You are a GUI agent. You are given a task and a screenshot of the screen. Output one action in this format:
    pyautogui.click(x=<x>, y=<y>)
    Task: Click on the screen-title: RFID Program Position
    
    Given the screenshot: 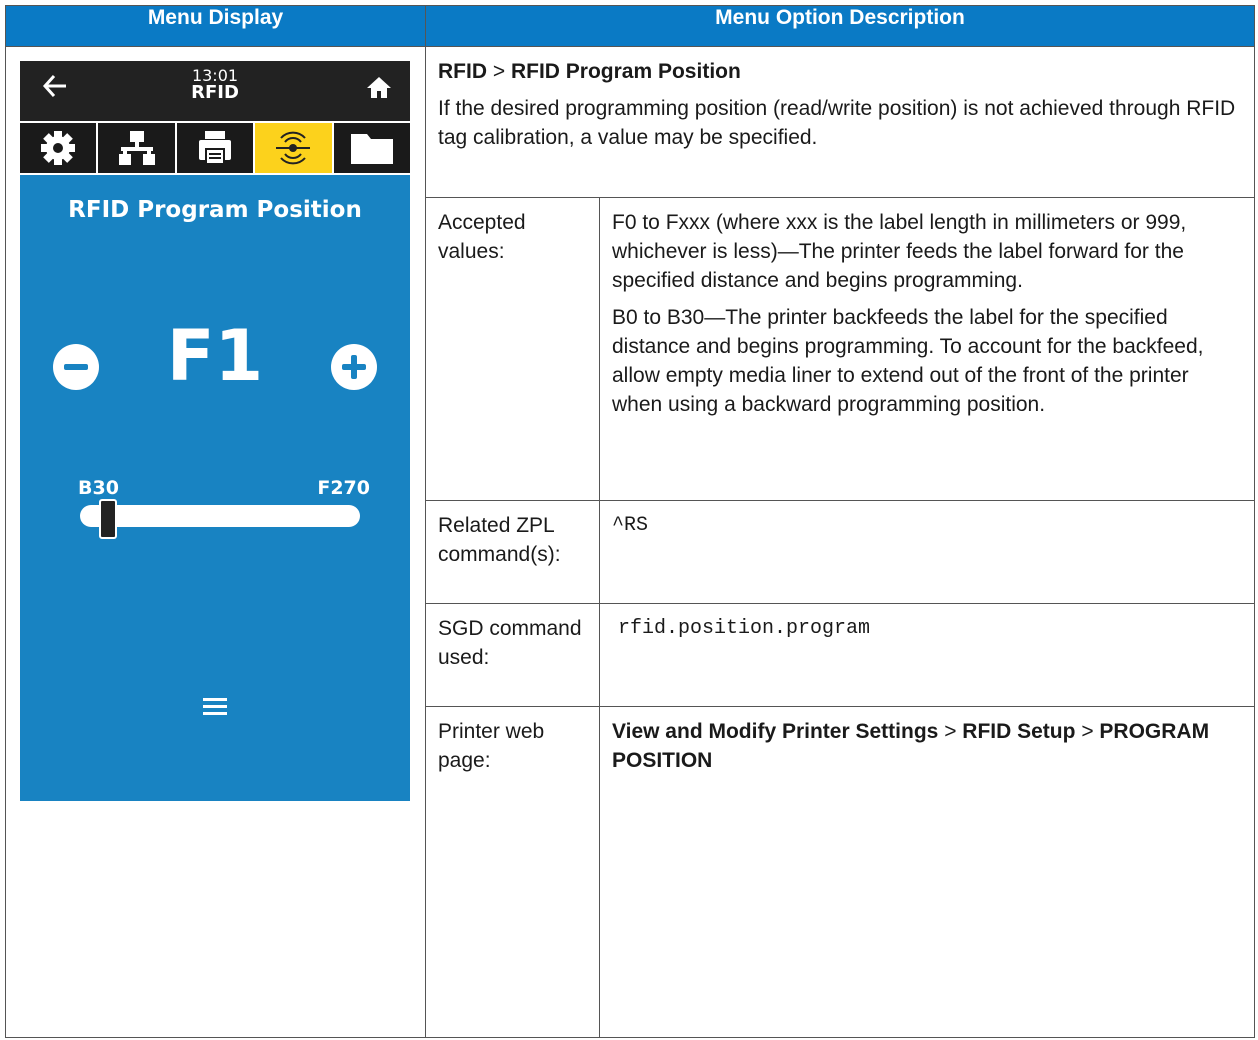 What is the action you would take?
    pyautogui.click(x=215, y=210)
    